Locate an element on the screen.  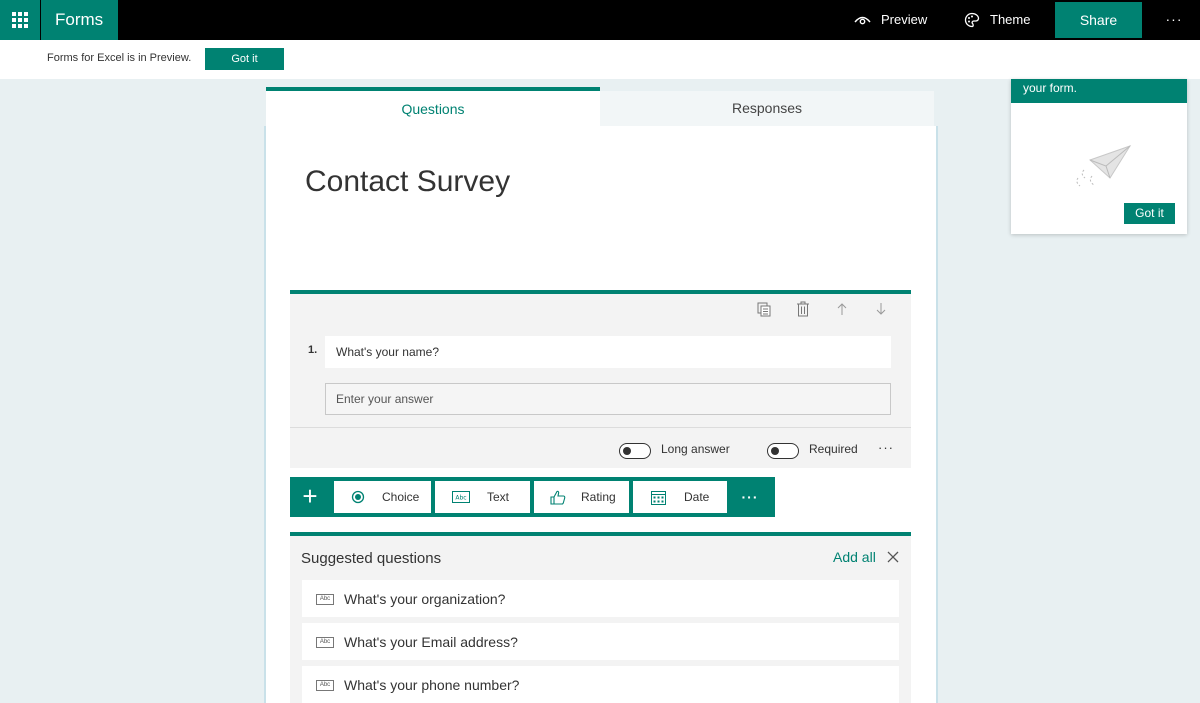
question-more-icon: ··· is located at coordinates (886, 447).